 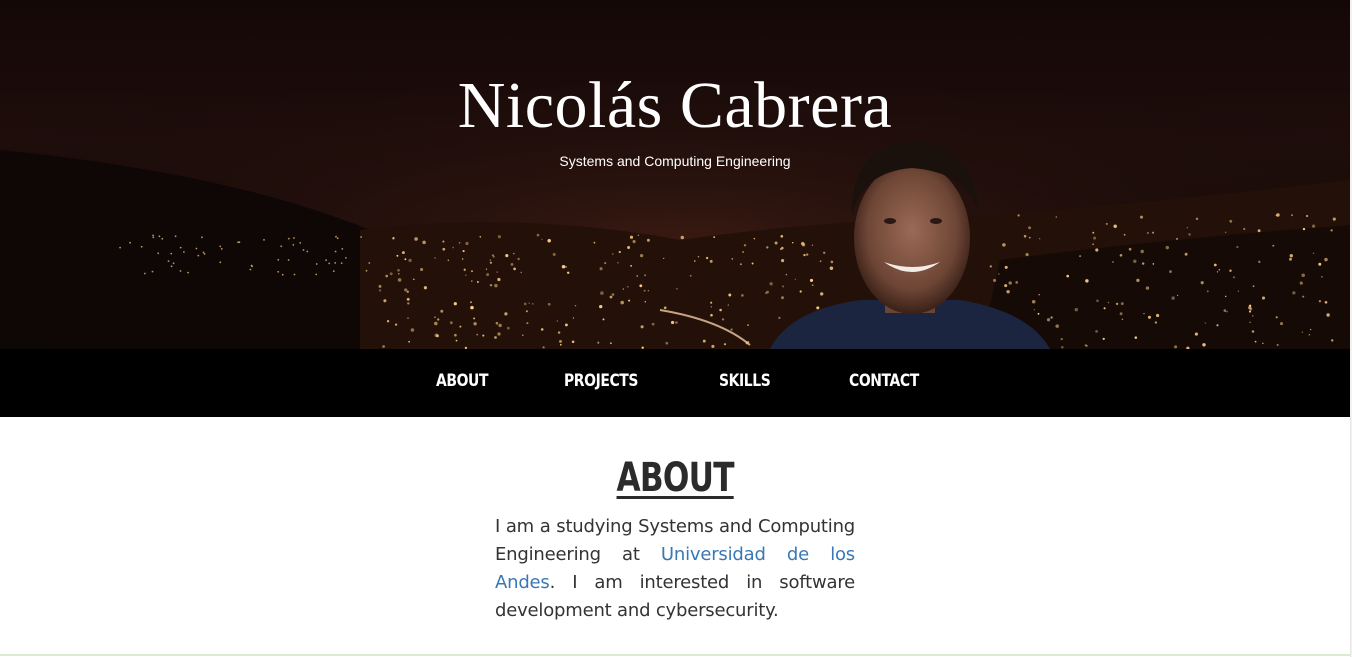 What do you see at coordinates (675, 478) in the screenshot?
I see `about-heading-wrap: ABOUT` at bounding box center [675, 478].